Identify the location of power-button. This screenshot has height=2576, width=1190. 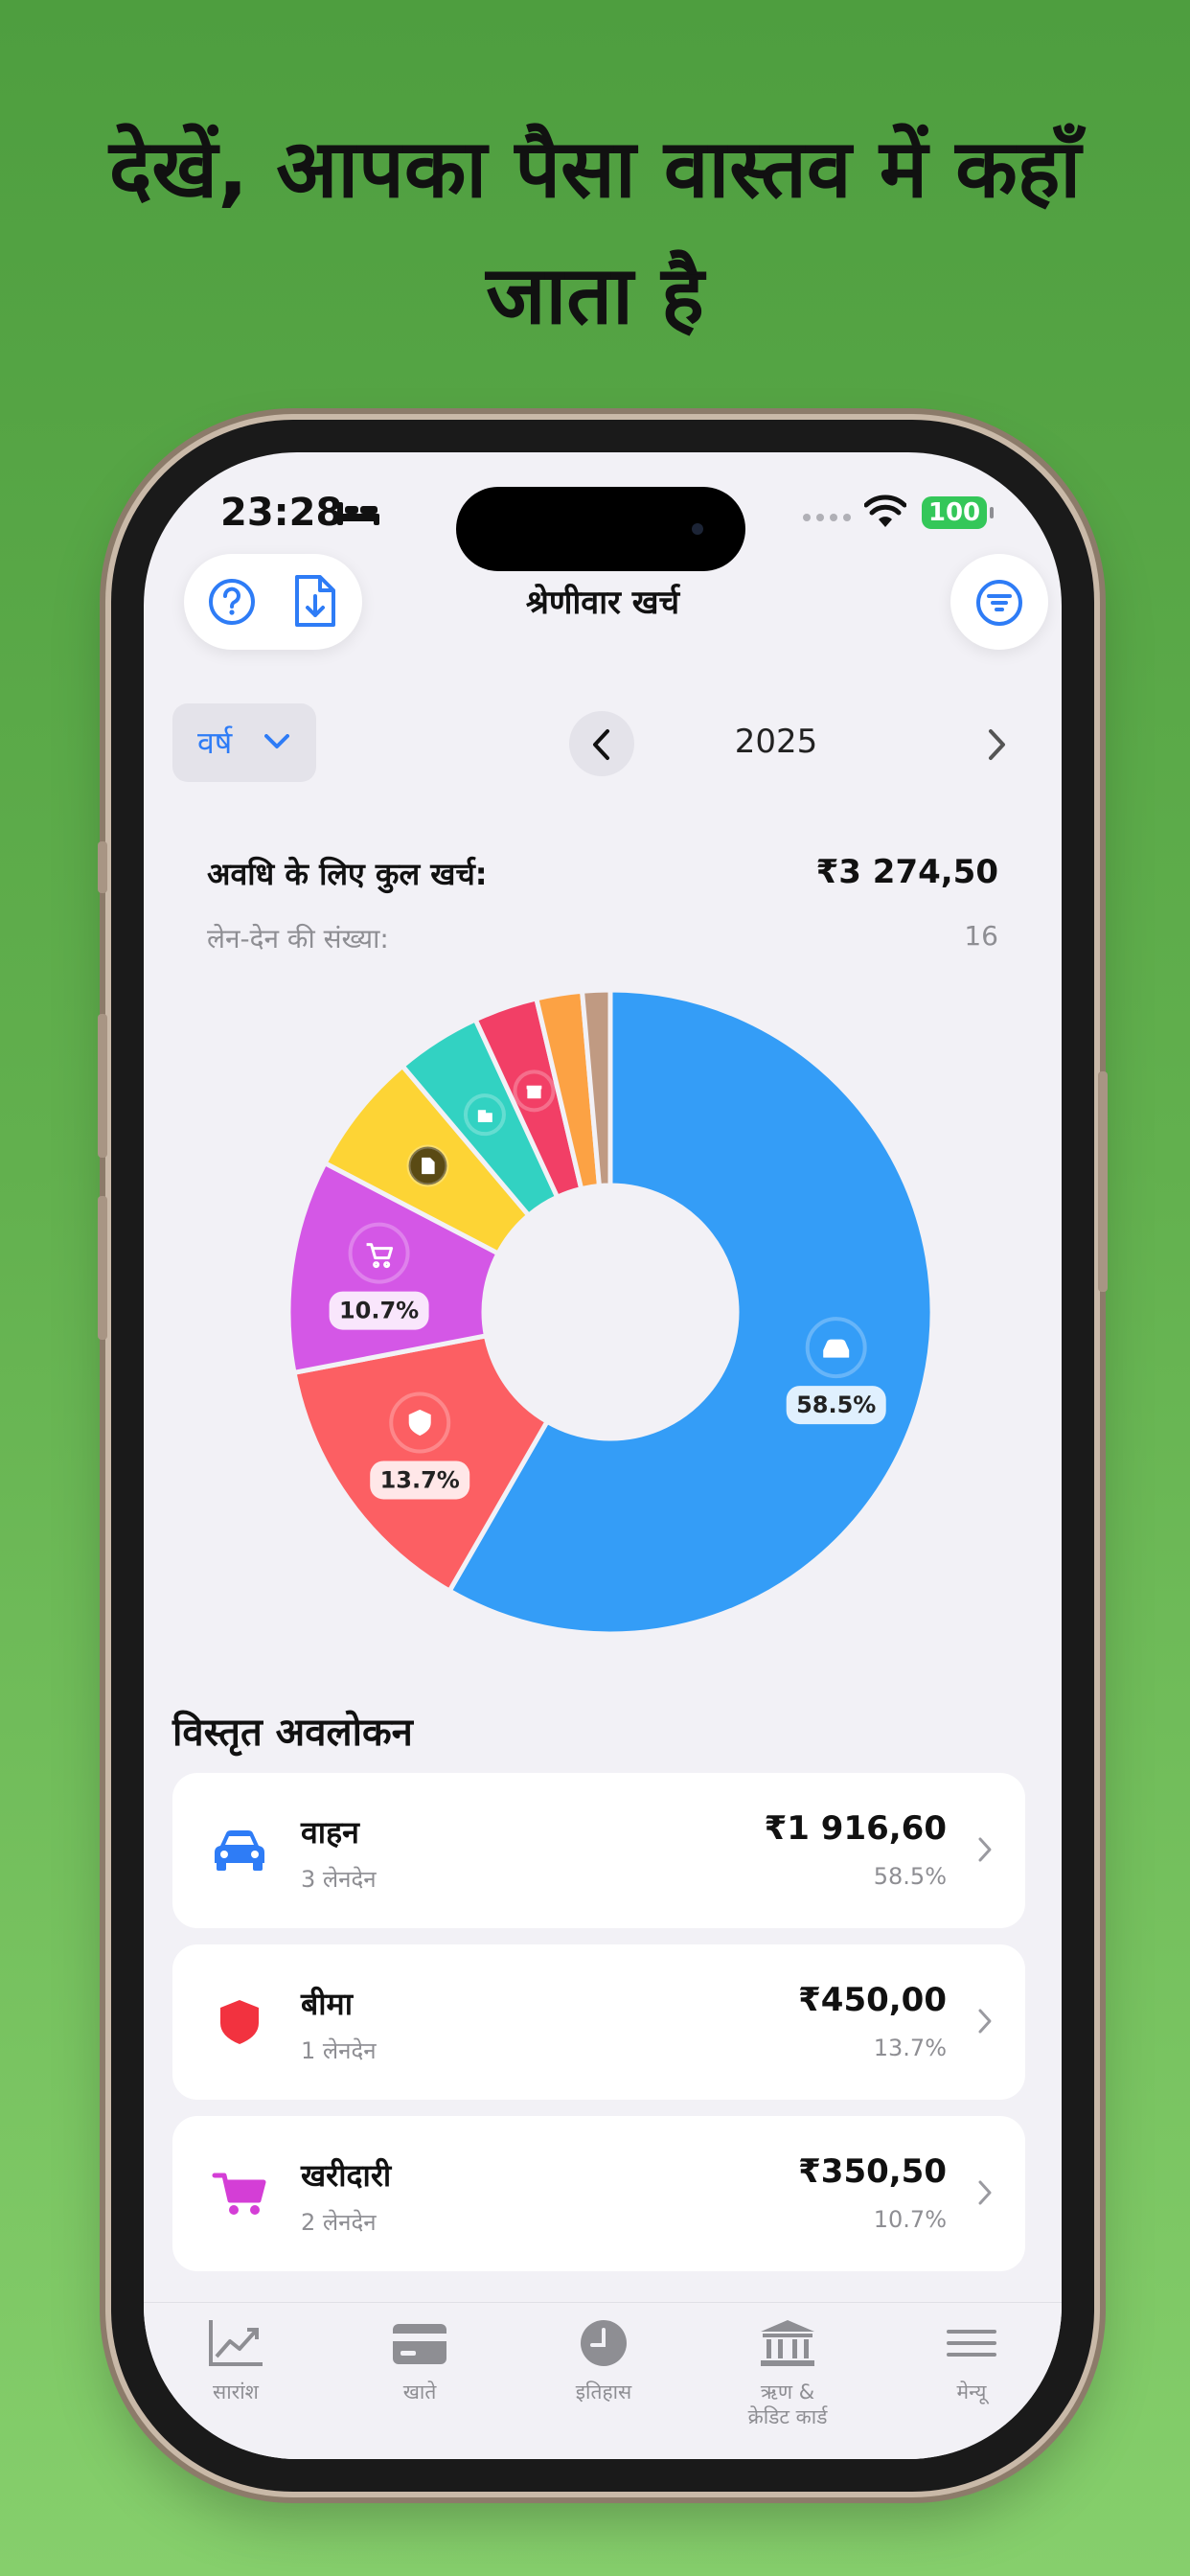
(1103, 1181).